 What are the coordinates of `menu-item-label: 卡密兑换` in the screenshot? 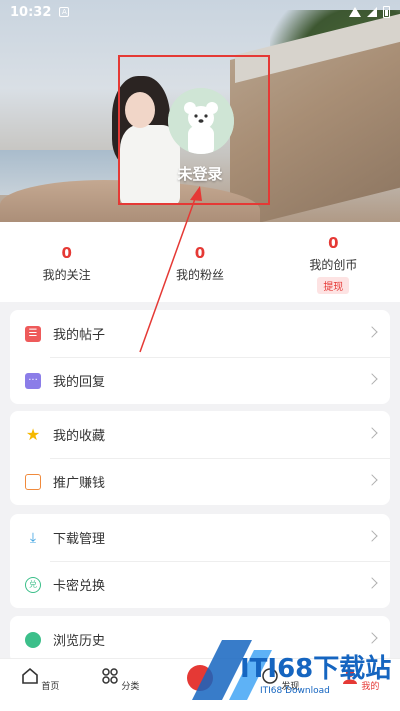 It's located at (79, 586).